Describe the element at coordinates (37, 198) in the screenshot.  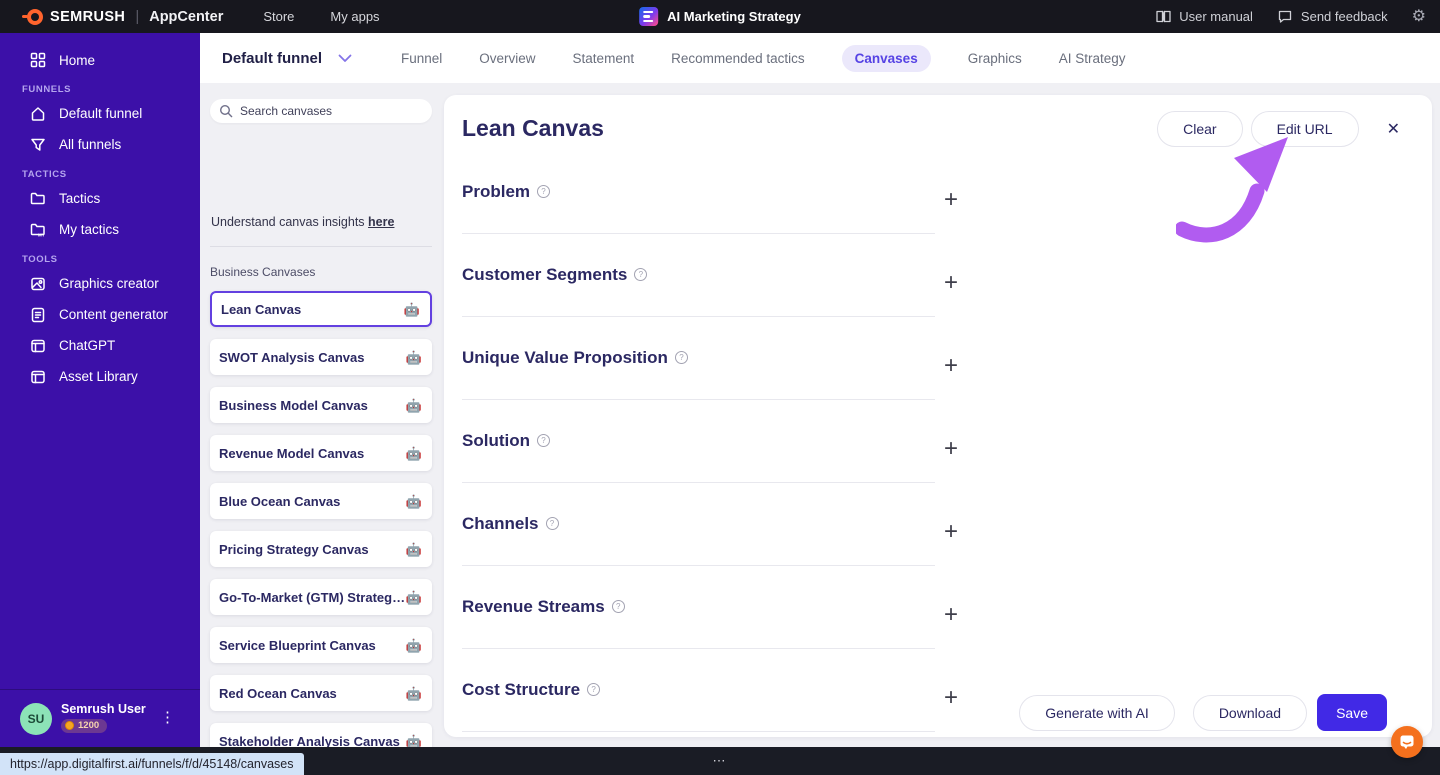
I see `folder-icon` at that location.